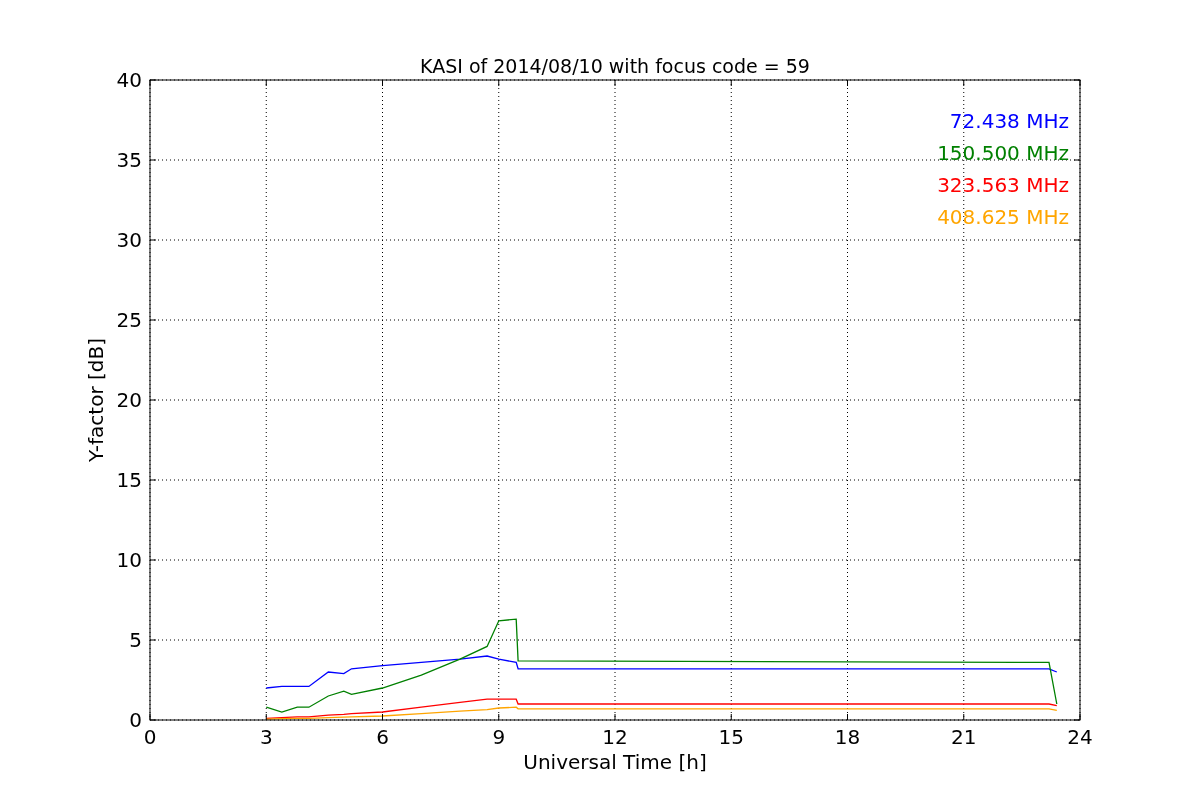  I want to click on x-tick-label: 9, so click(499, 737).